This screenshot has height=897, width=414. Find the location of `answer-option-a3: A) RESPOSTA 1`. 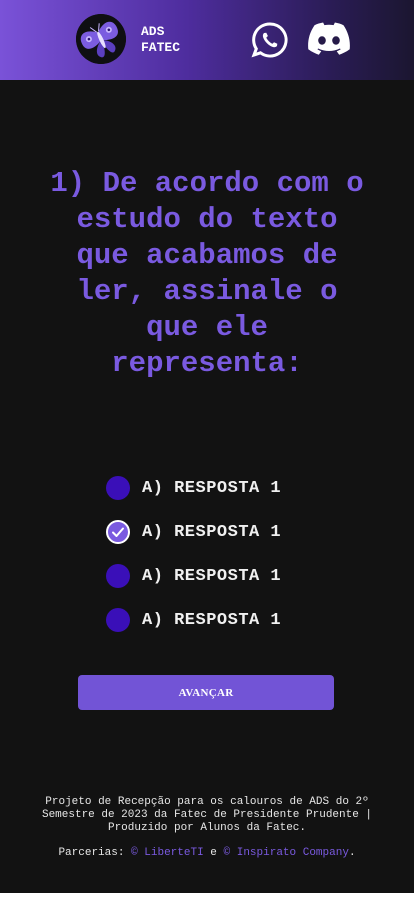

answer-option-a3: A) RESPOSTA 1 is located at coordinates (221, 576).